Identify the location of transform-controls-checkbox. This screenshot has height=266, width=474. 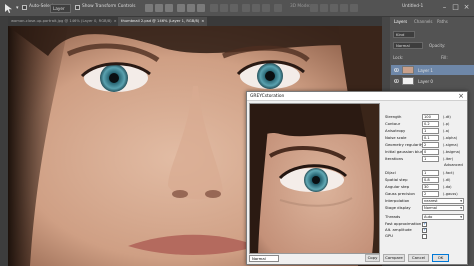
(77, 7).